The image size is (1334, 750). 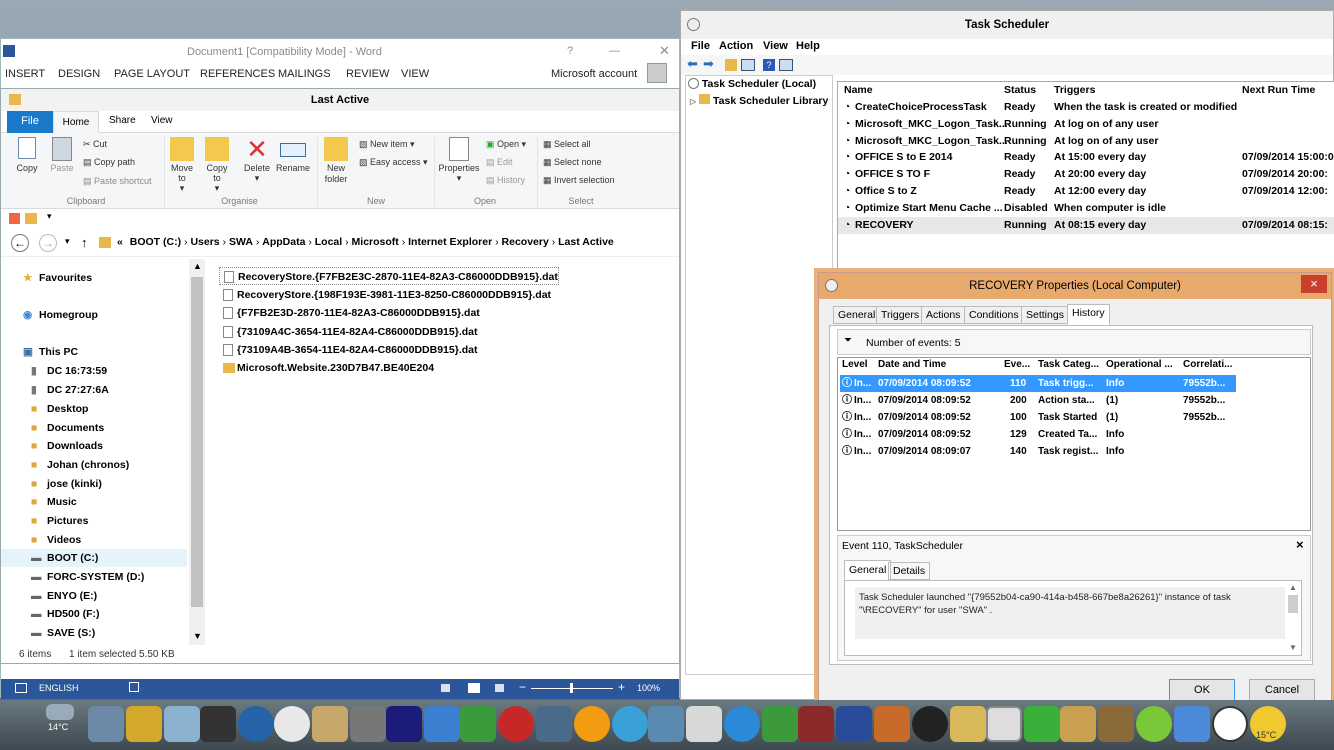 I want to click on recent-locations-icon: ▾, so click(x=67, y=241).